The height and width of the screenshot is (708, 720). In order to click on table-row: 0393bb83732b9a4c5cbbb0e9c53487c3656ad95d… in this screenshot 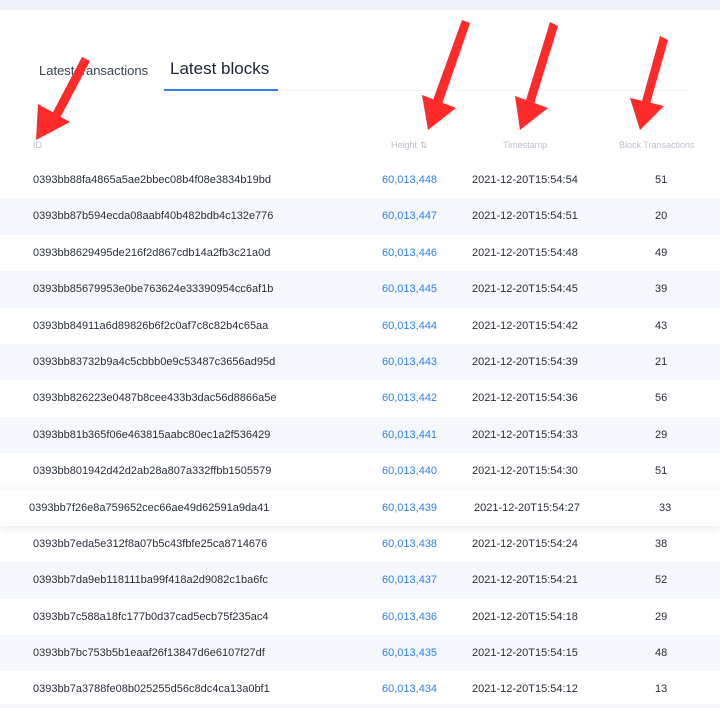, I will do `click(360, 362)`.